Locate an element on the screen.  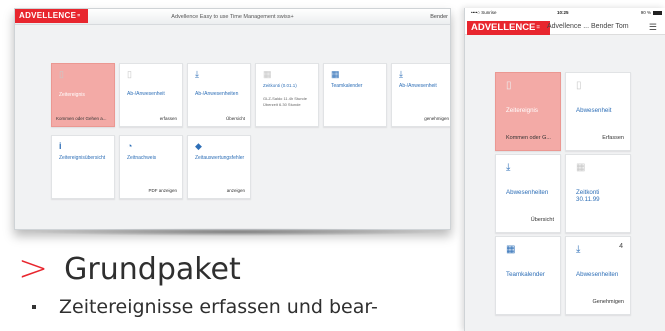
count-badge: 4 is located at coordinates (621, 246).